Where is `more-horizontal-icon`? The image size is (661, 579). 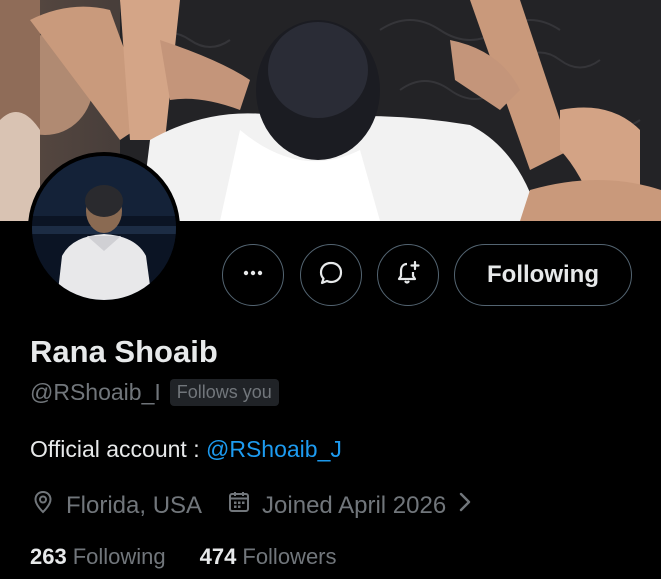 more-horizontal-icon is located at coordinates (253, 275).